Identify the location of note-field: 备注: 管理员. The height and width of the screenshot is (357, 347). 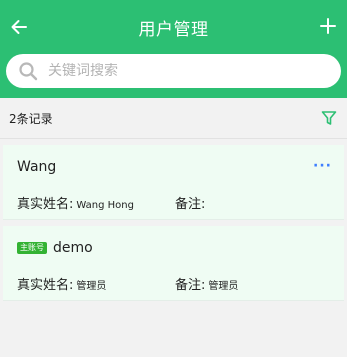
(206, 283).